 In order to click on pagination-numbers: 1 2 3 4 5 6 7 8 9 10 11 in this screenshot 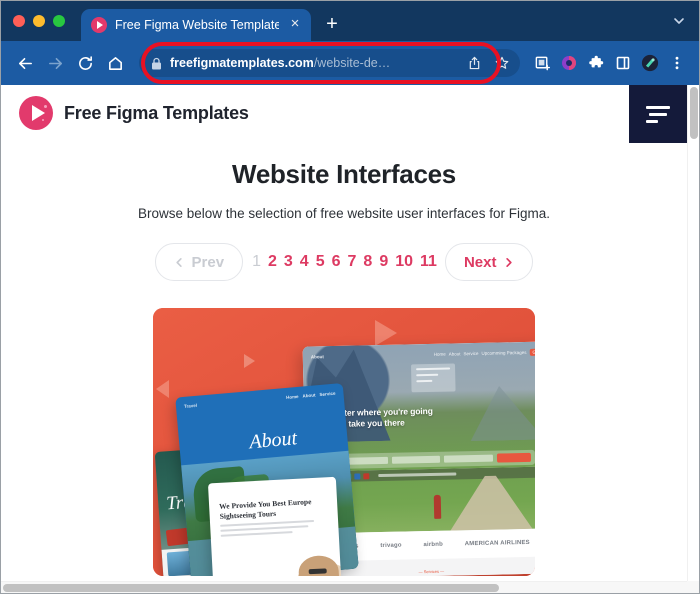, I will do `click(344, 262)`.